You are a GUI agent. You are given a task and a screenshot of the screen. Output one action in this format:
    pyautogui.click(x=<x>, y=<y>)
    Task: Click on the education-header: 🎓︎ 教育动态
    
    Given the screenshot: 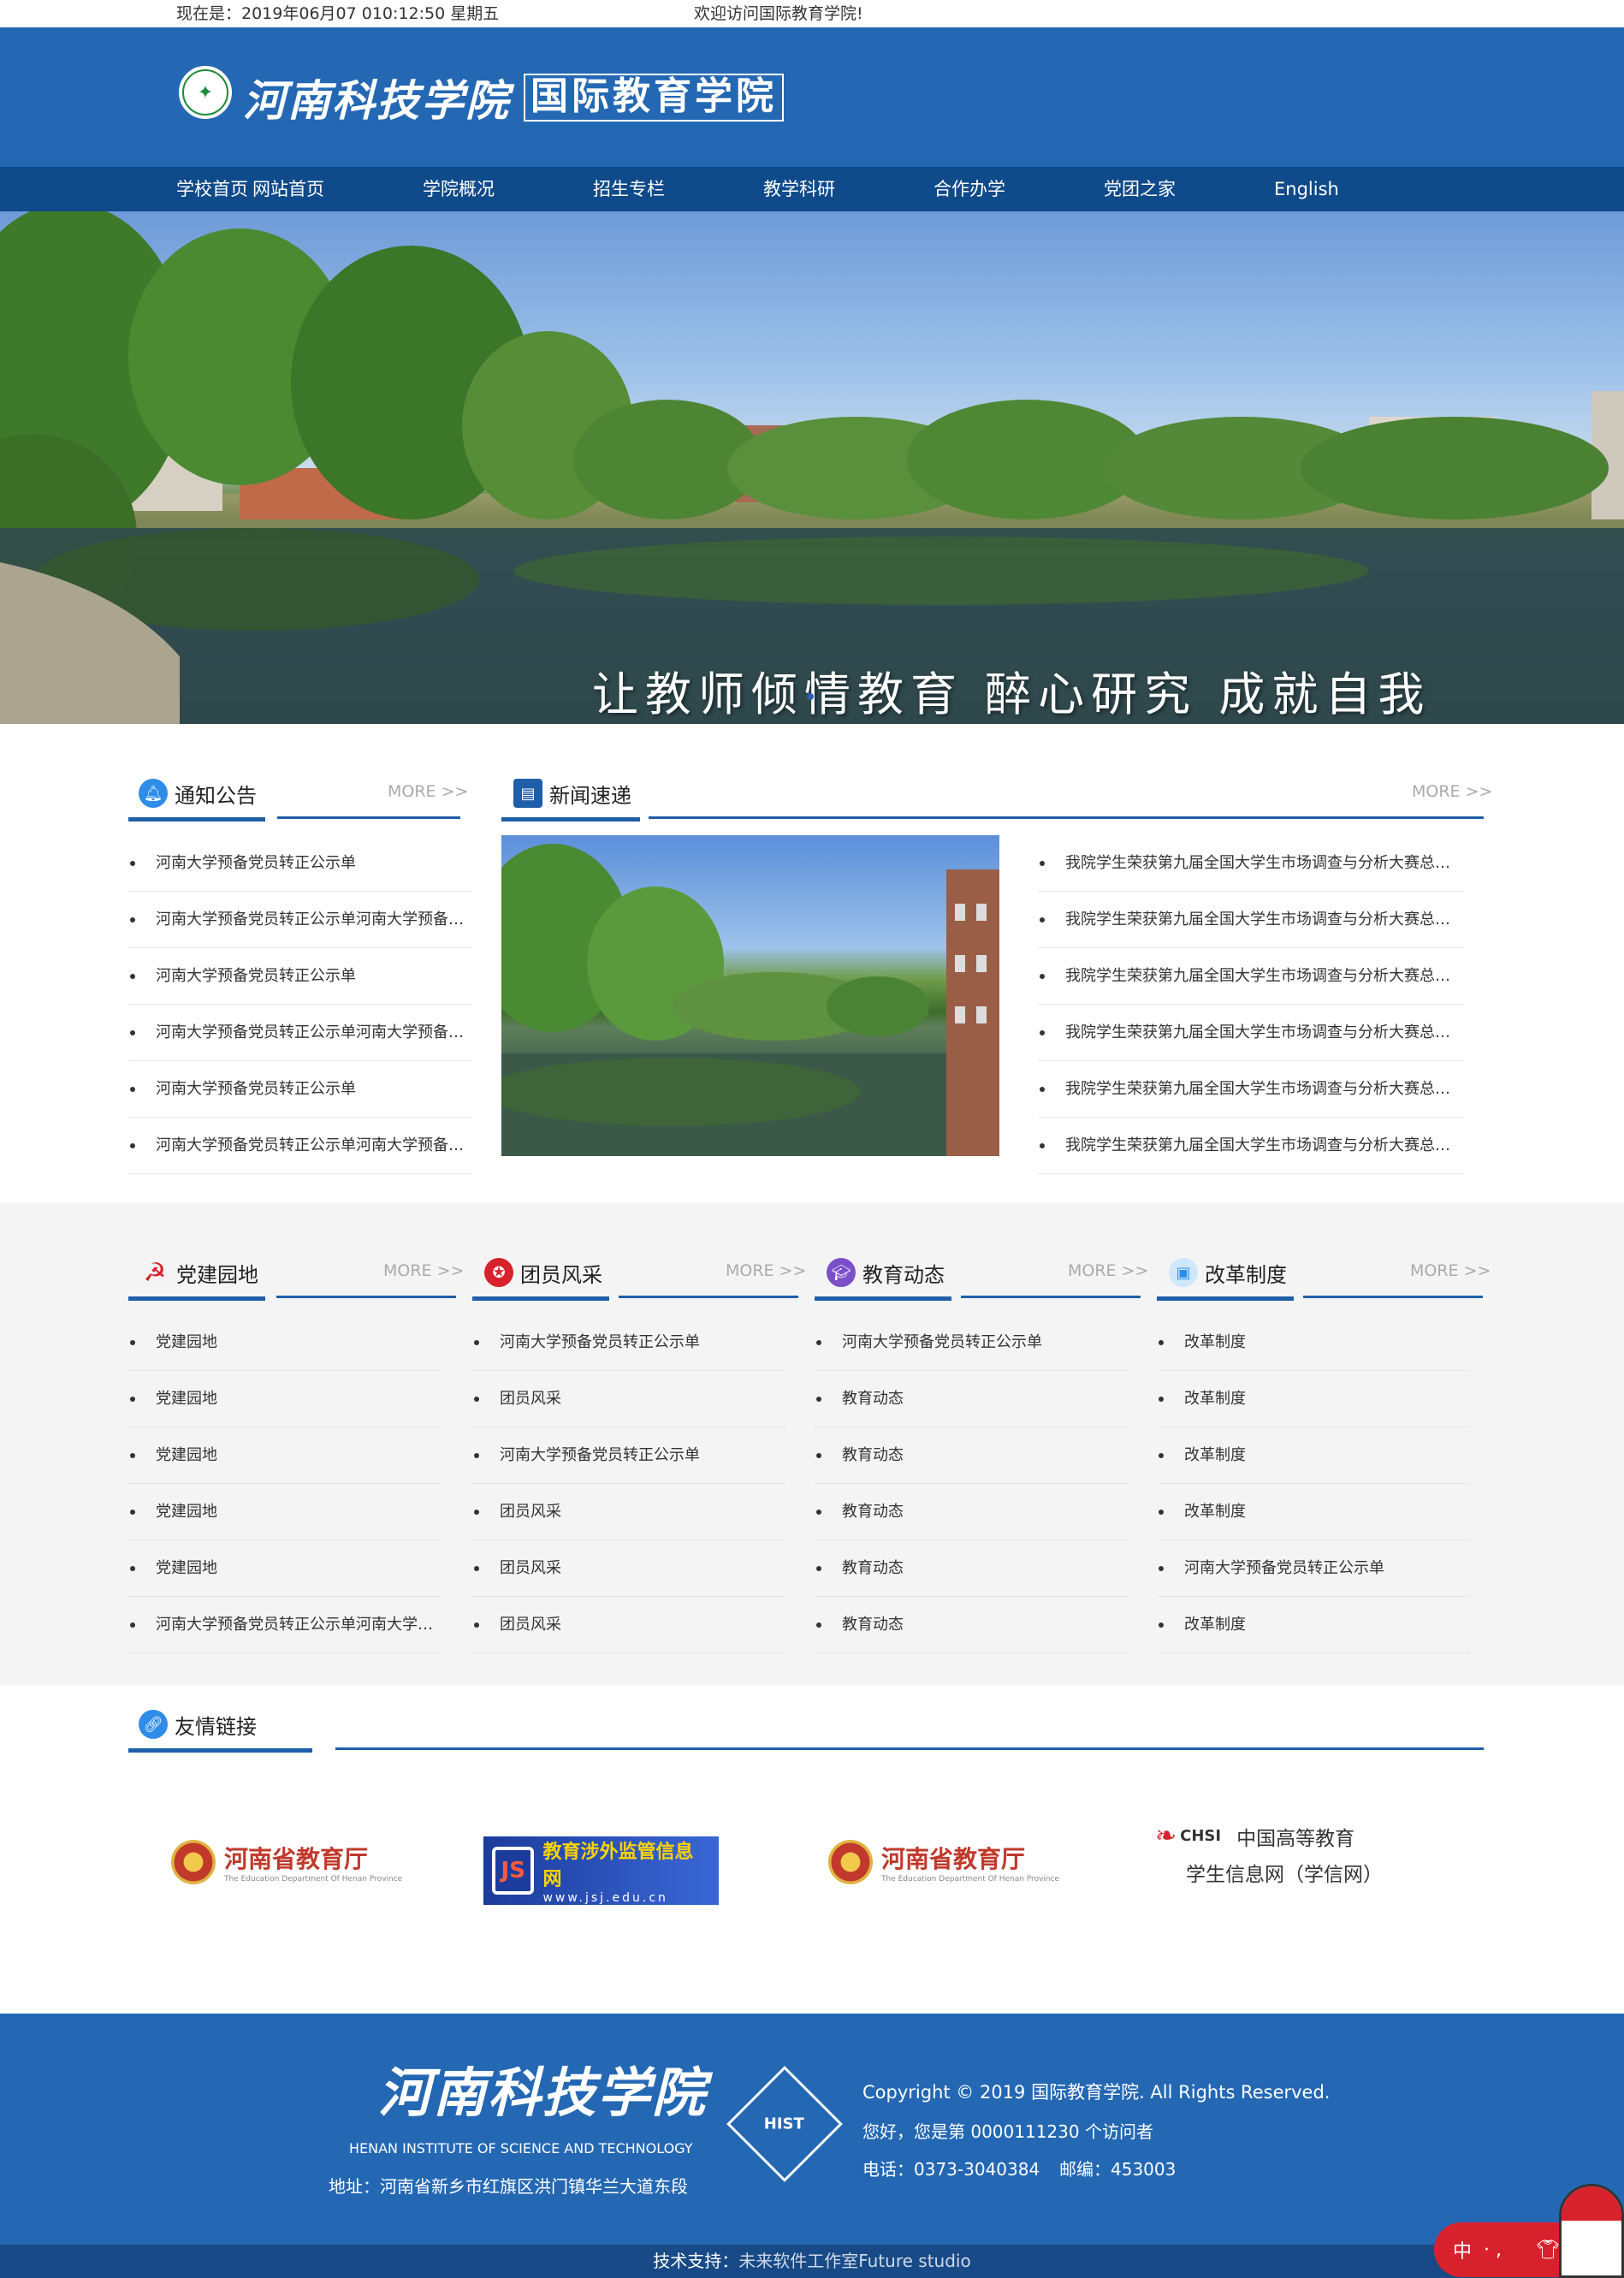 What is the action you would take?
    pyautogui.click(x=886, y=1272)
    